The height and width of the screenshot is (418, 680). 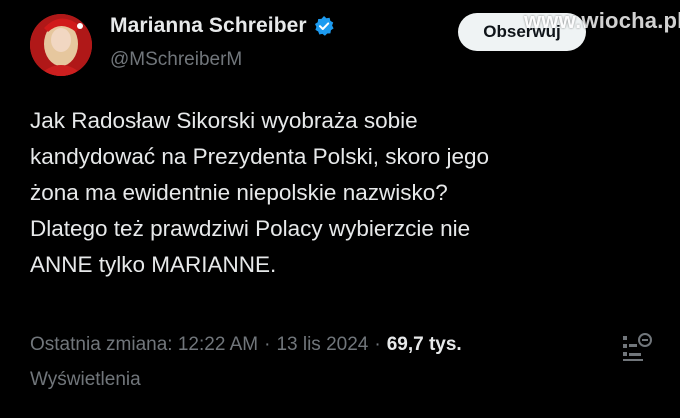 What do you see at coordinates (176, 60) in the screenshot?
I see `author-handle: @MSchreiberM` at bounding box center [176, 60].